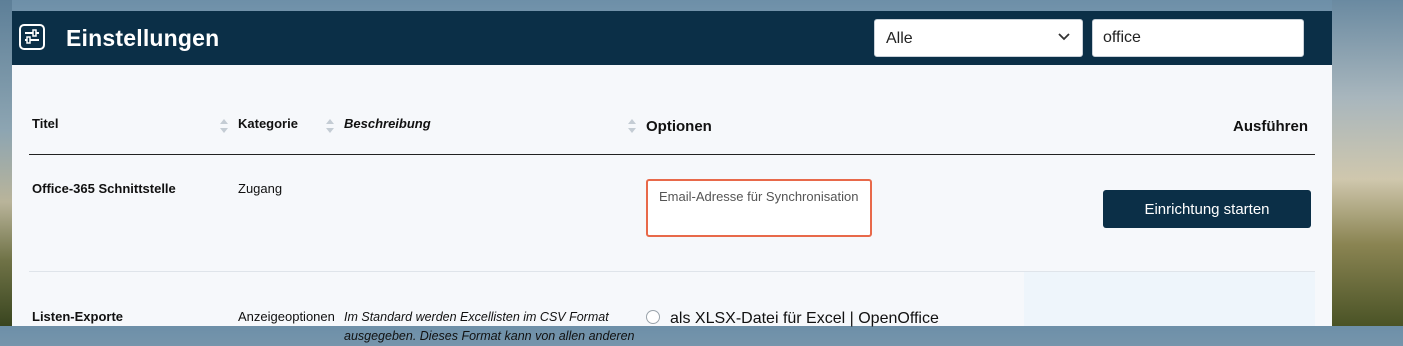 The image size is (1403, 346). I want to click on column-header-title: Titel, so click(45, 123).